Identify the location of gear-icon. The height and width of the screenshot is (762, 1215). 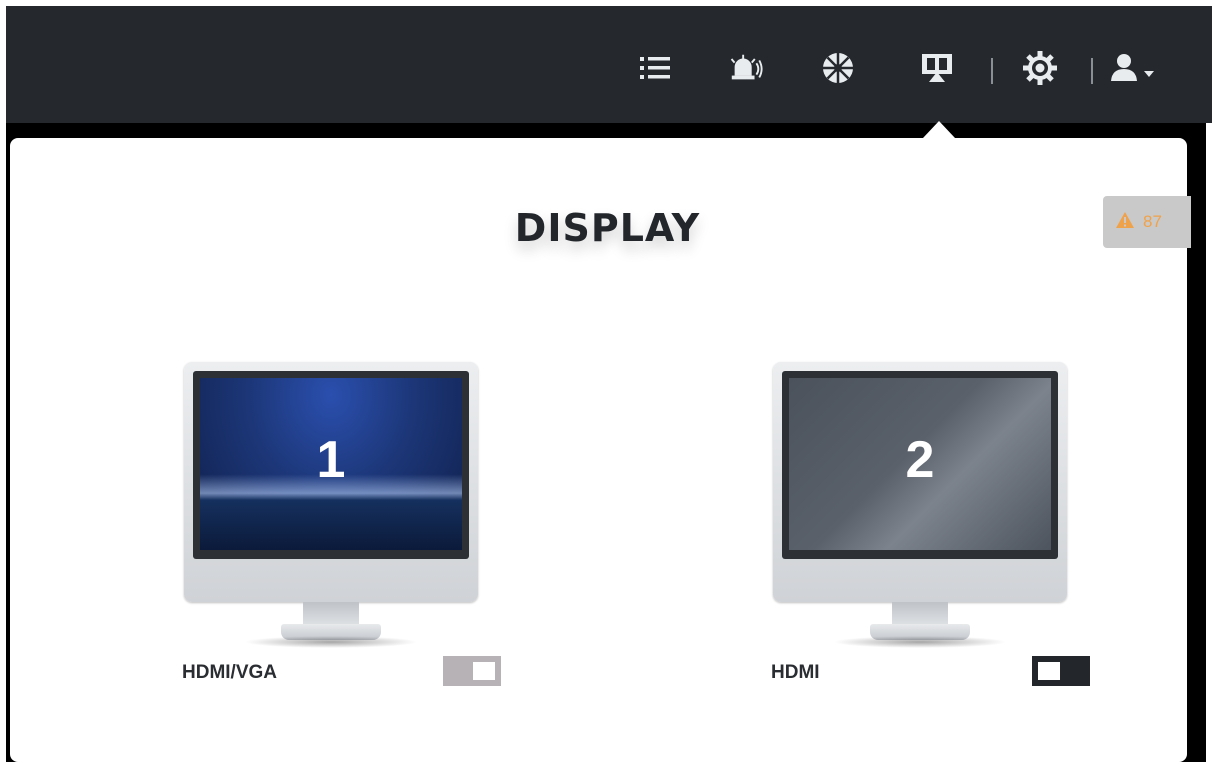
(1040, 68).